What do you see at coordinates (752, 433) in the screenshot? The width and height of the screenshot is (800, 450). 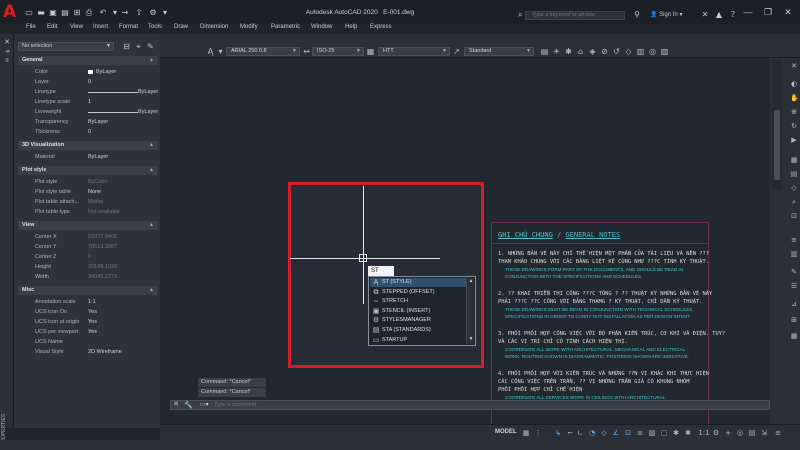 I see `quick-properties-icon: ▤` at bounding box center [752, 433].